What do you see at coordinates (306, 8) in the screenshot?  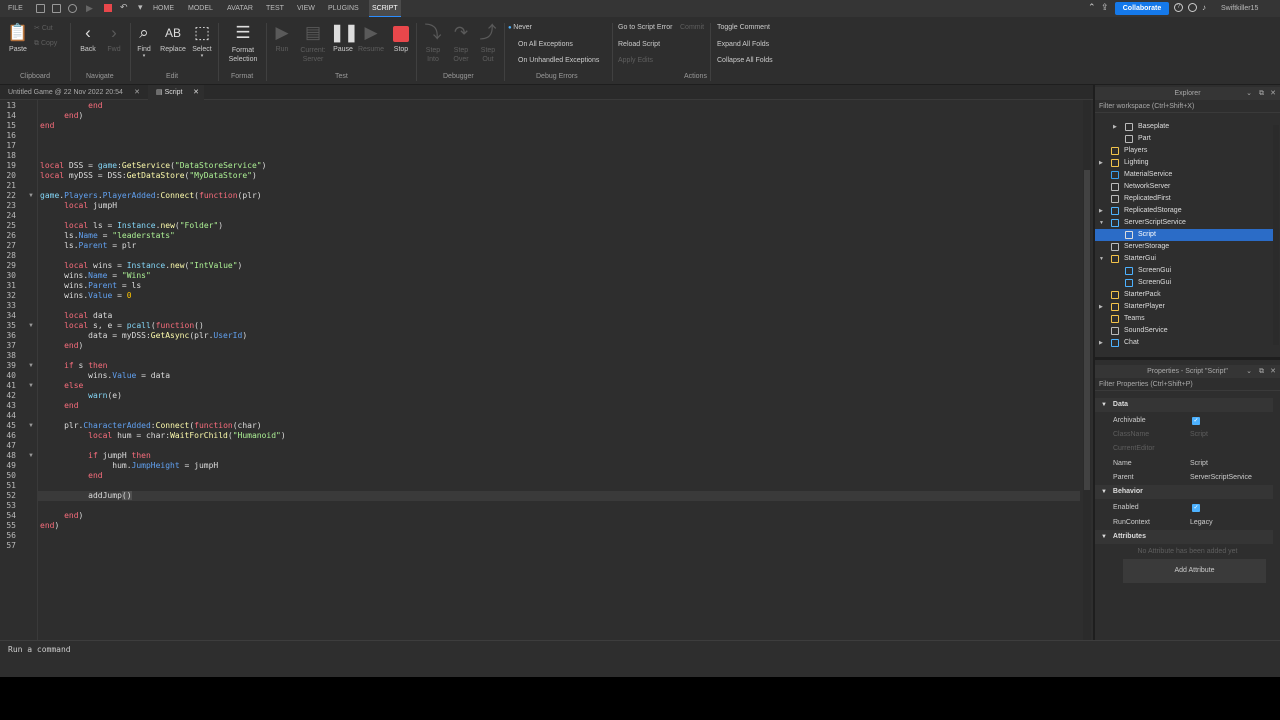 I see `tab-view: VIEW` at bounding box center [306, 8].